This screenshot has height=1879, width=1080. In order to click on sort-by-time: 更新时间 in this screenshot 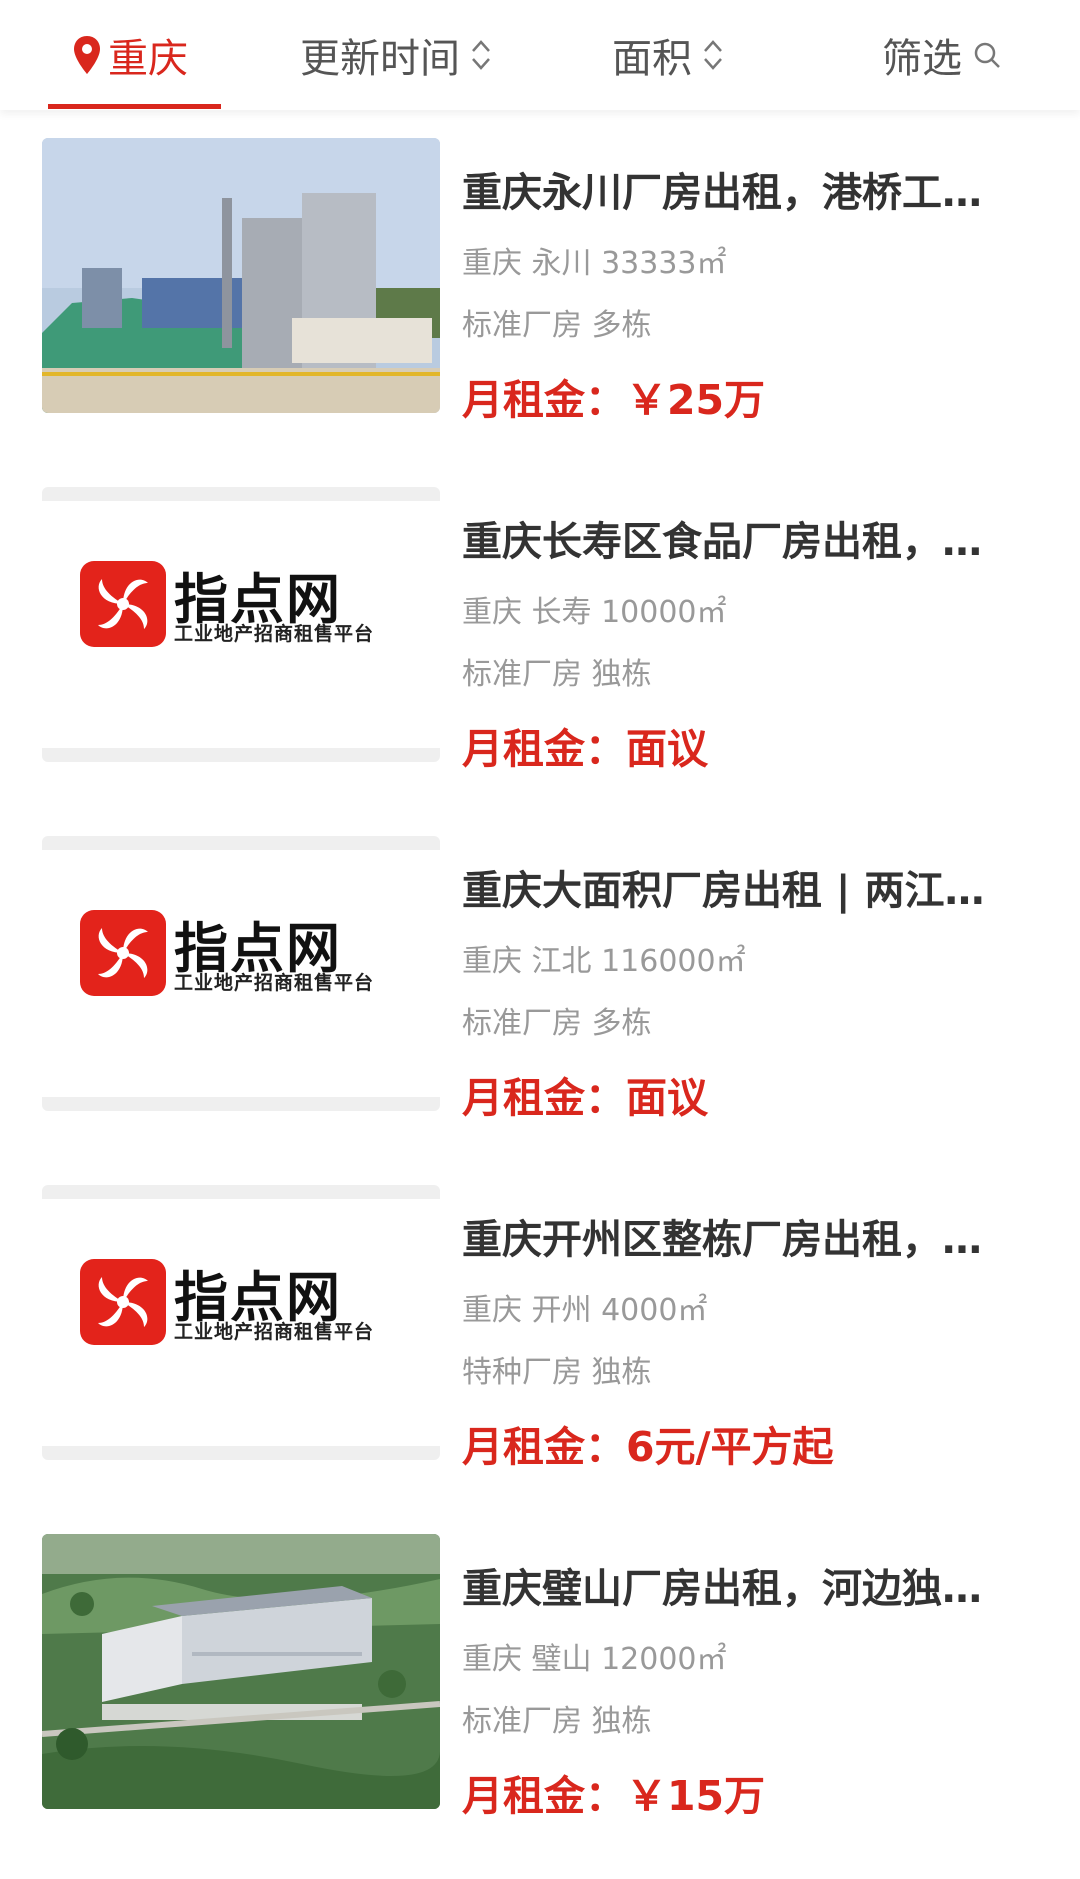, I will do `click(396, 55)`.